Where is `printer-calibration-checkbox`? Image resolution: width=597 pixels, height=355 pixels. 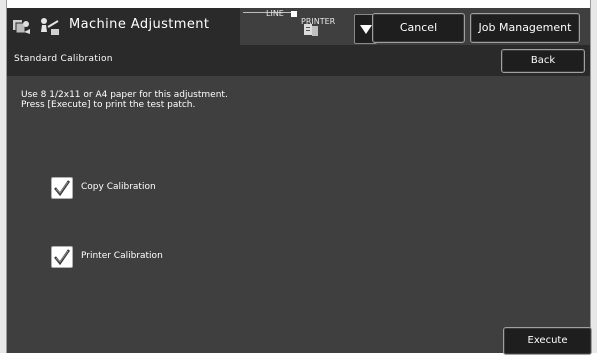
printer-calibration-checkbox is located at coordinates (62, 257).